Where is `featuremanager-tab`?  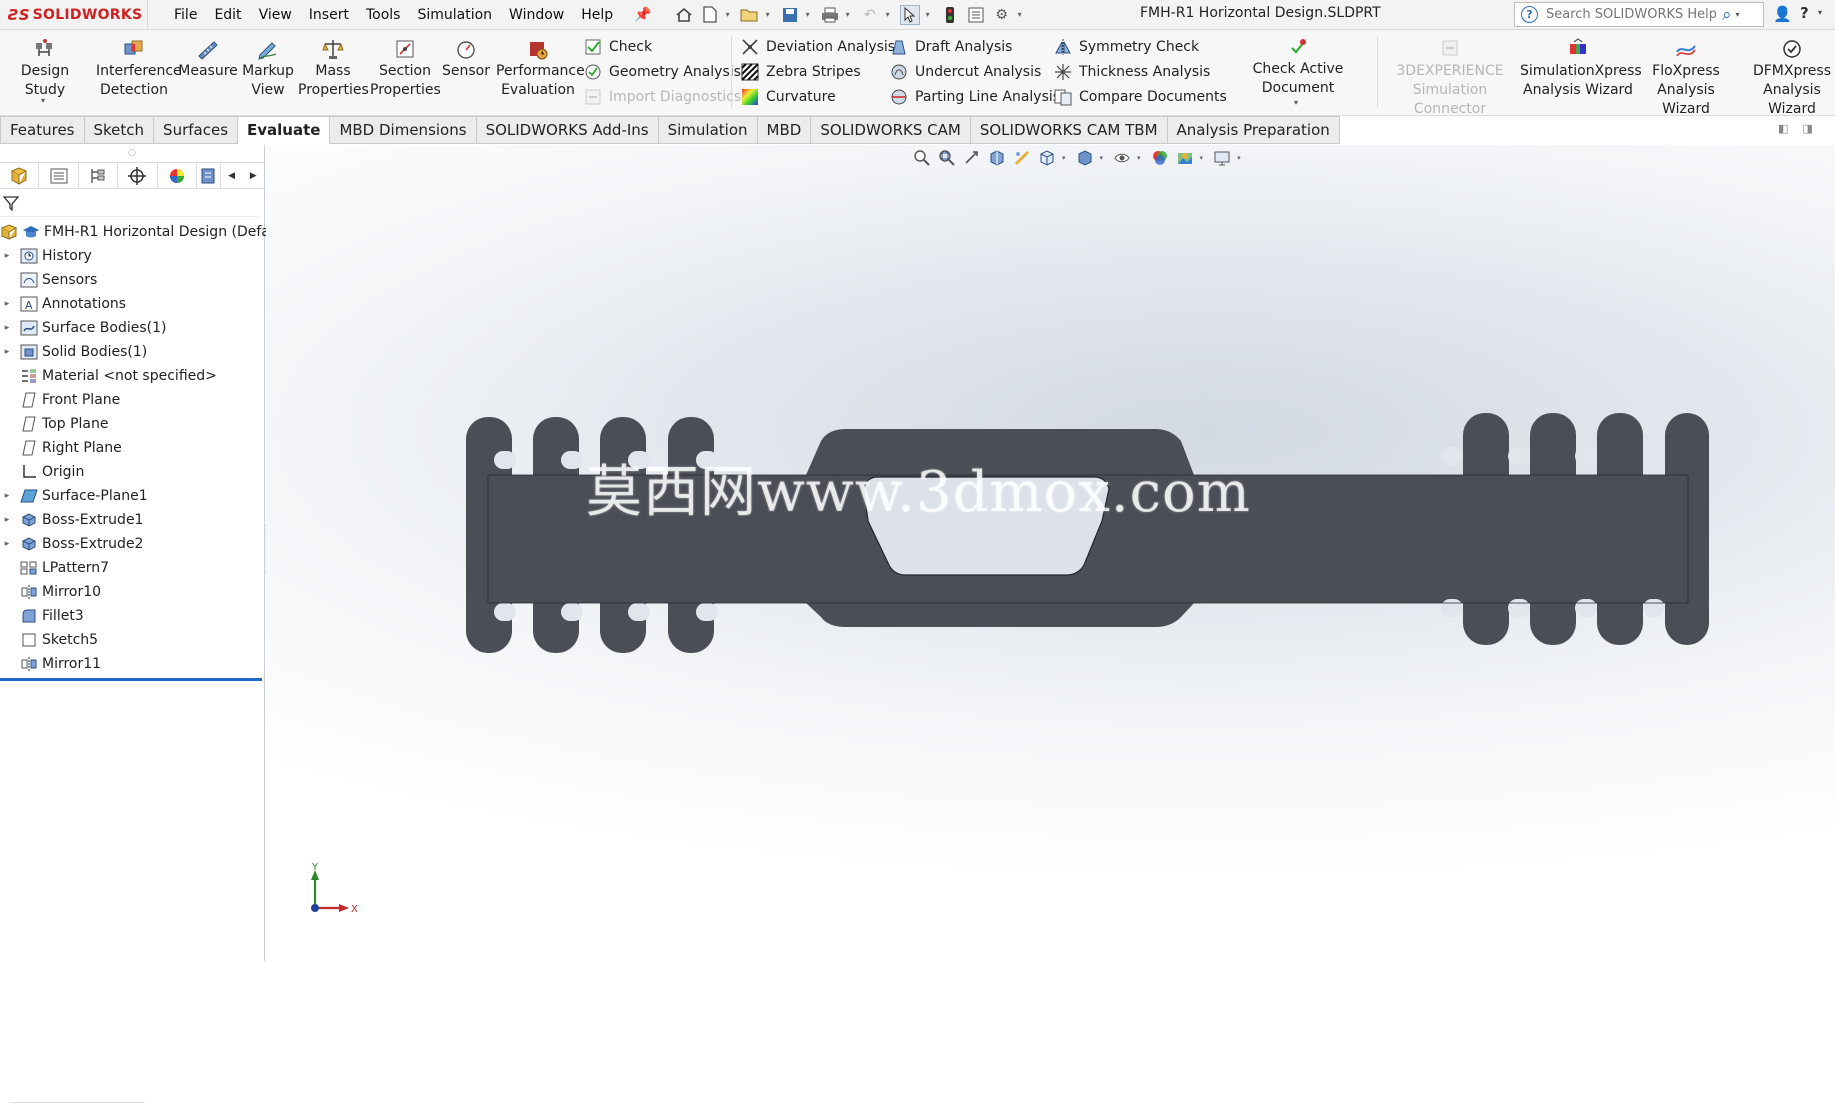 featuremanager-tab is located at coordinates (20, 176).